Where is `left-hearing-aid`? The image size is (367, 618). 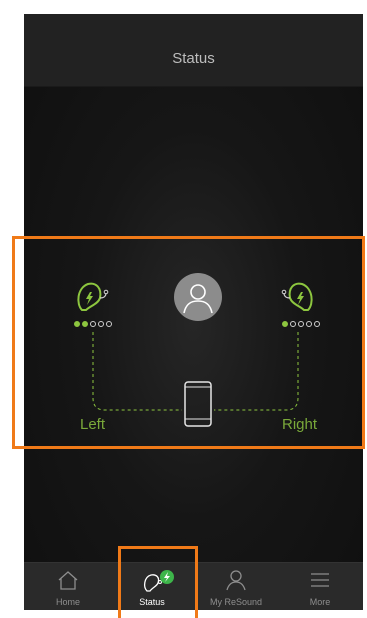
left-hearing-aid is located at coordinates (92, 300).